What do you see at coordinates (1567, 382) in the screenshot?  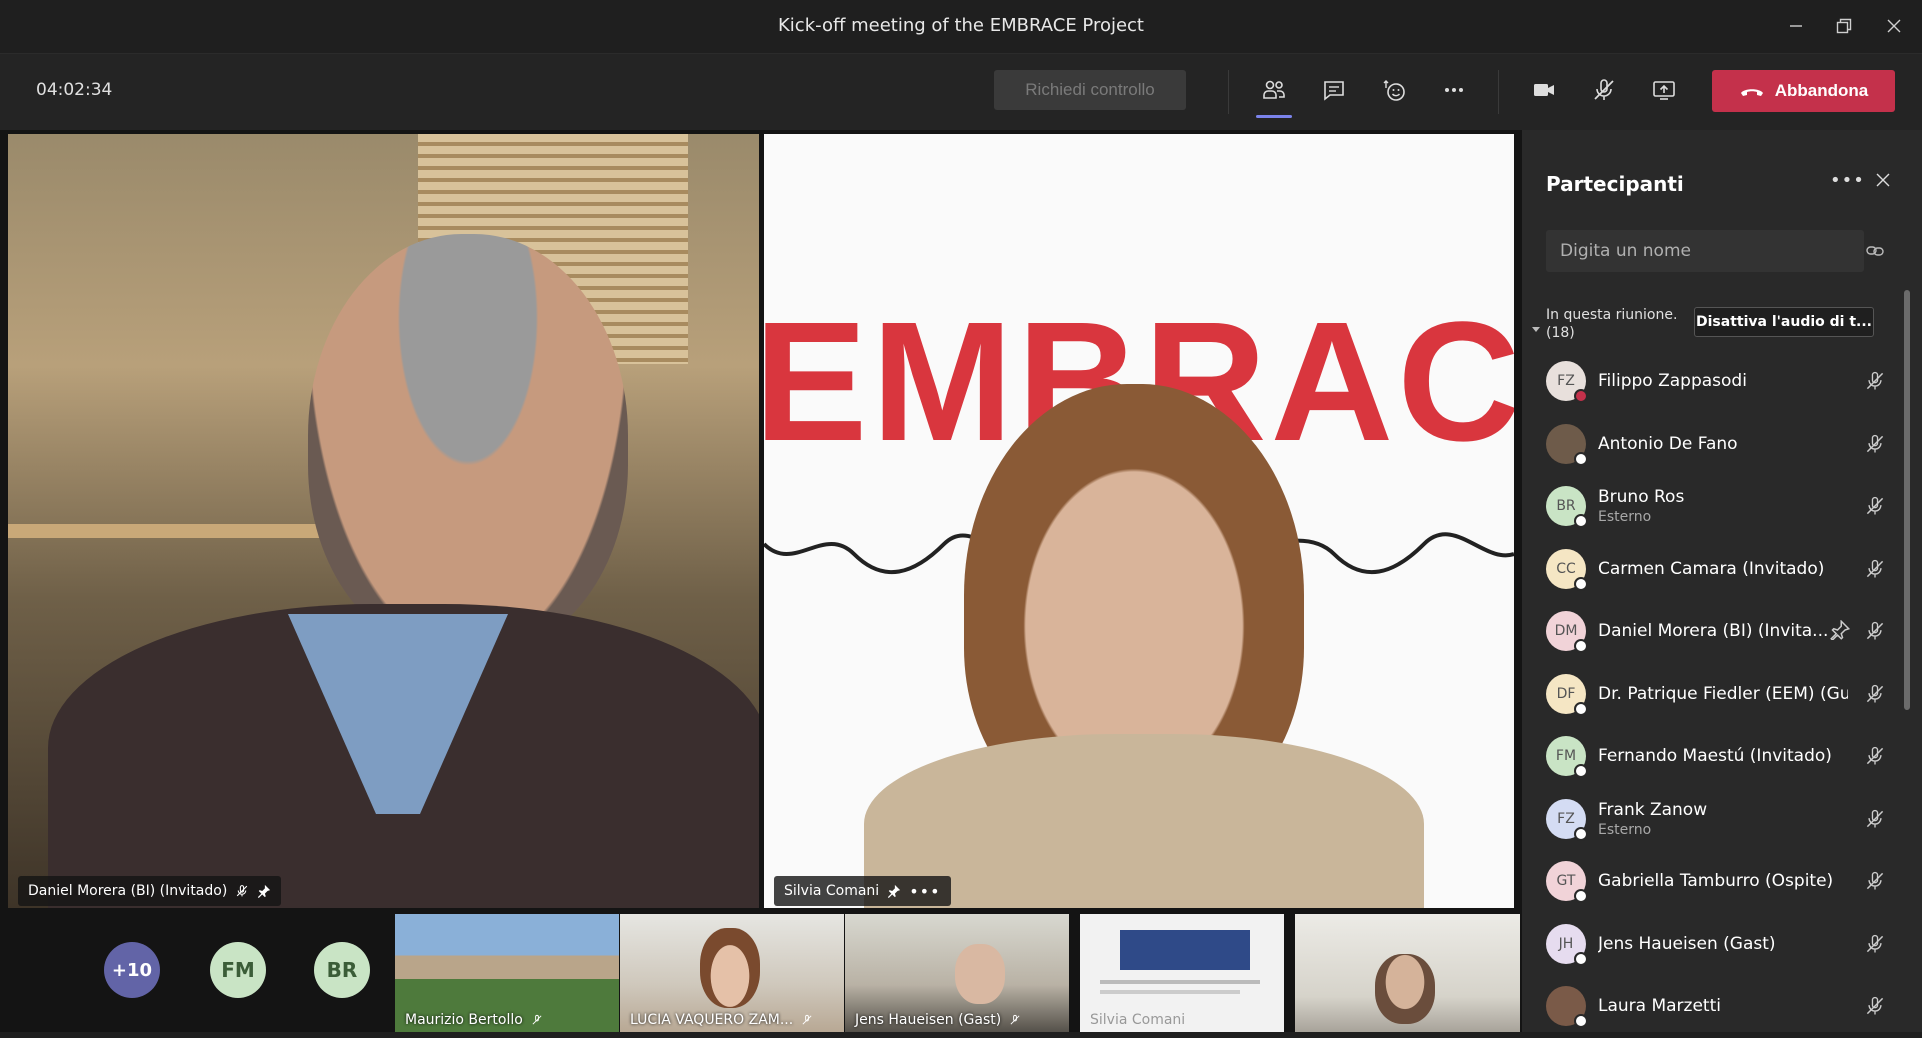 I see `avatar: FZ` at bounding box center [1567, 382].